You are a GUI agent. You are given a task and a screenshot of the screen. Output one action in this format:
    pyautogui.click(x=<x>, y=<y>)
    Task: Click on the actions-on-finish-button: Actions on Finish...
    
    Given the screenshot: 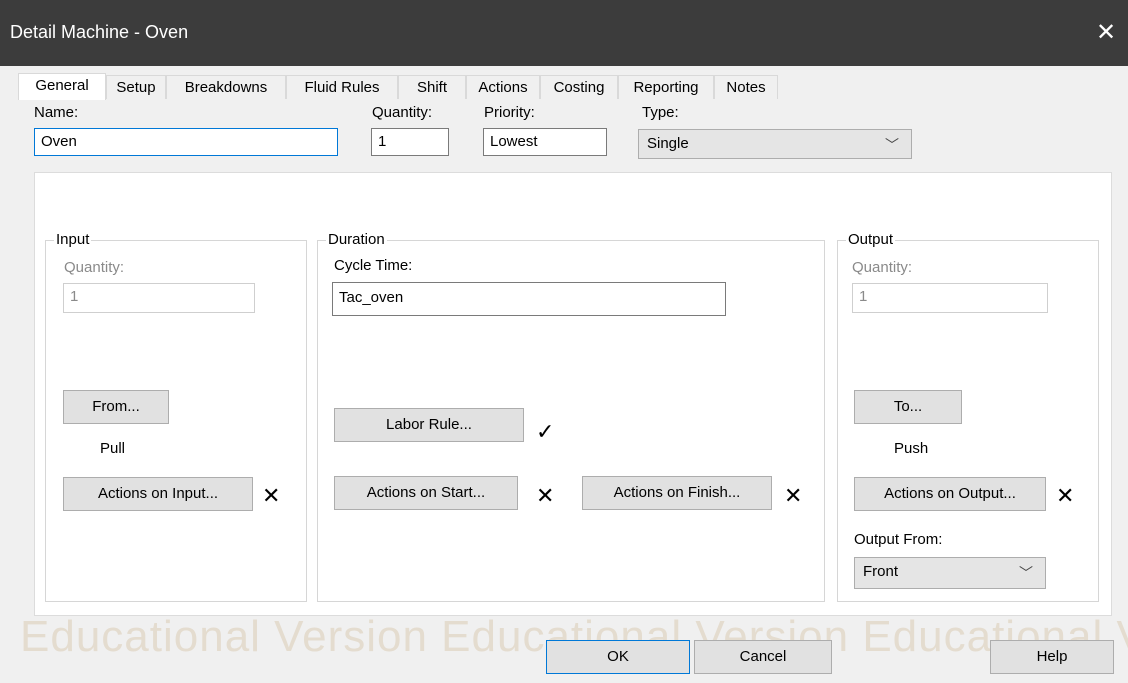 What is the action you would take?
    pyautogui.click(x=677, y=493)
    